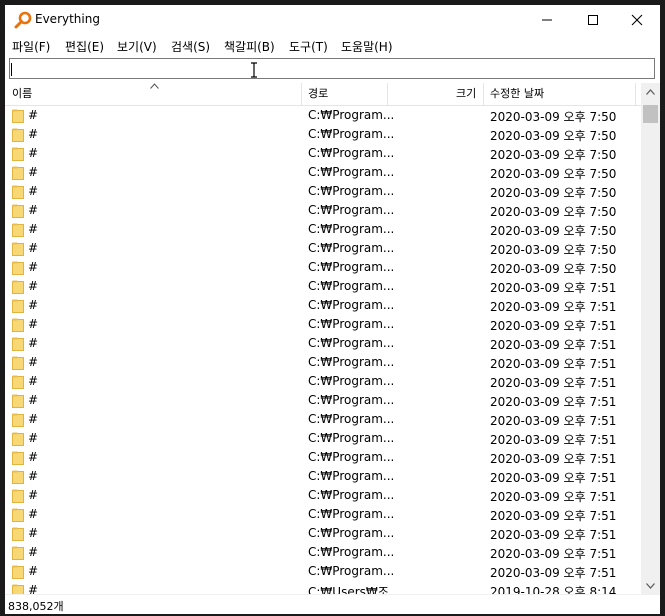 The width and height of the screenshot is (665, 616). I want to click on table-row: # C:₩Users₩조... 2019-10-28 오후 8:14, so click(321, 587).